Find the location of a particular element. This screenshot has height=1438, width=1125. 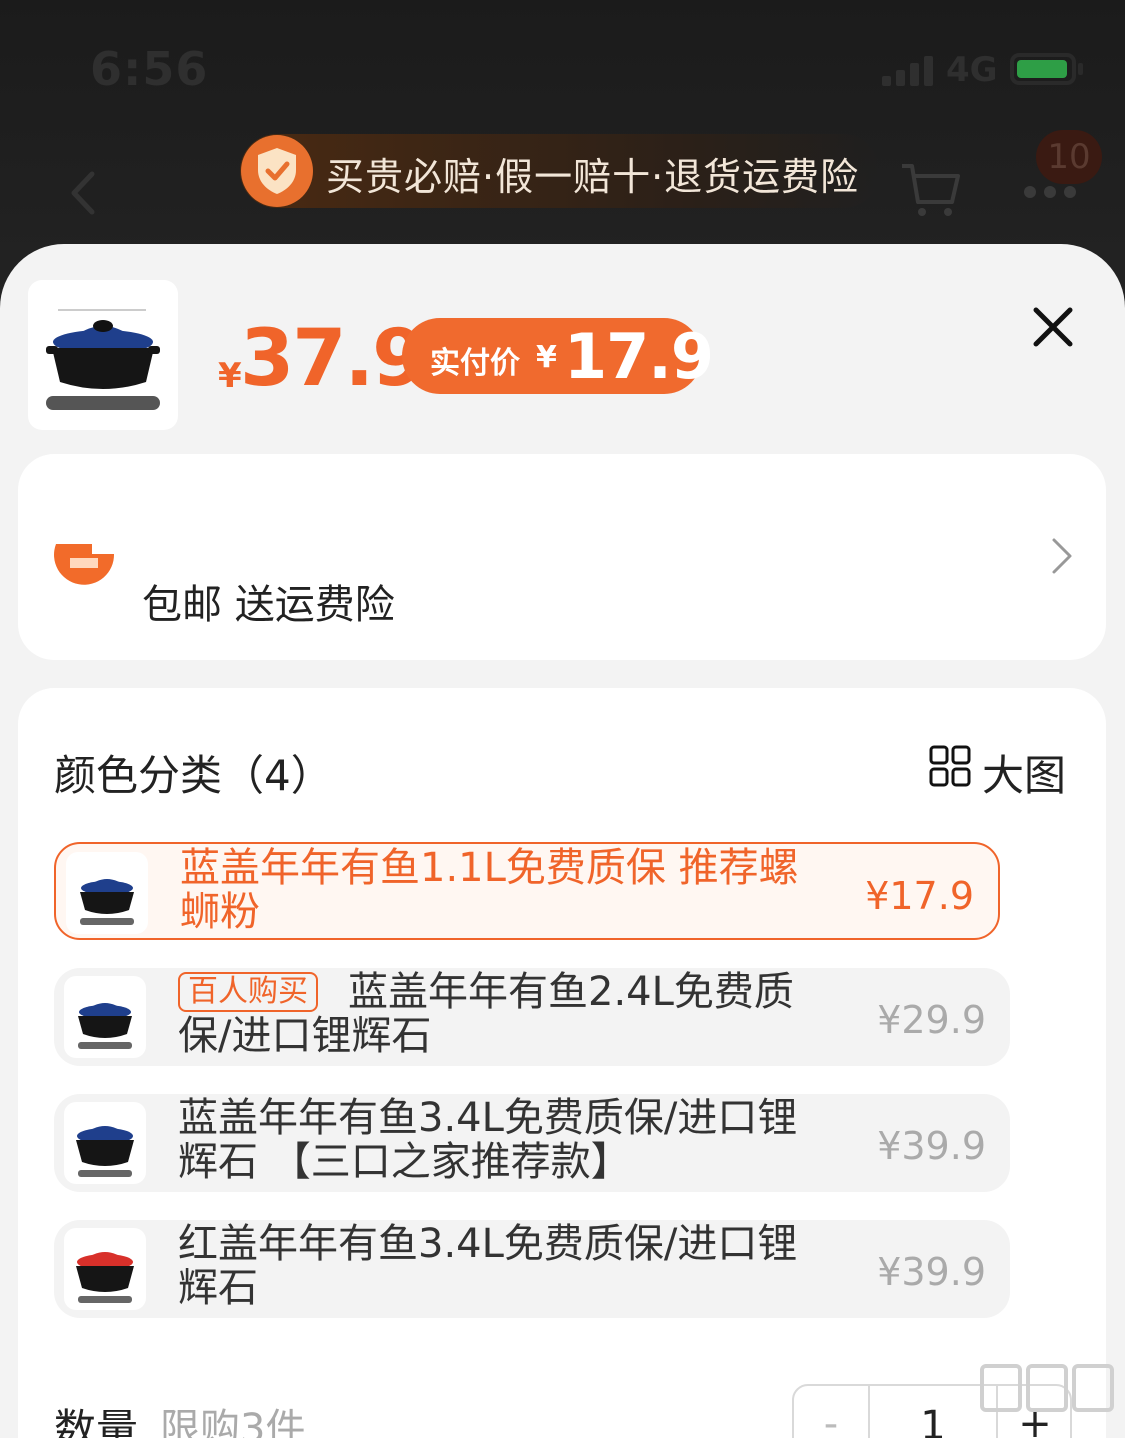

status-time: 6:56 is located at coordinates (149, 69).